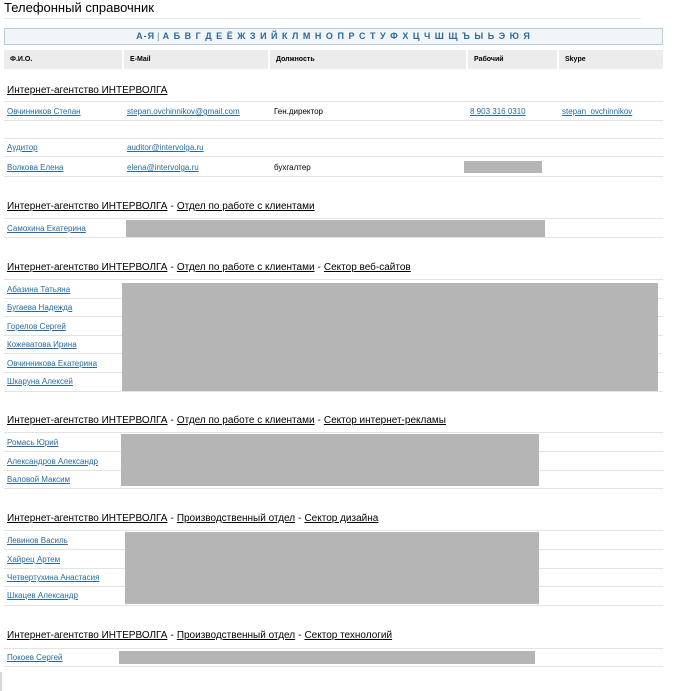 The height and width of the screenshot is (691, 673). I want to click on alphabet-letter-link: Д, so click(208, 36).